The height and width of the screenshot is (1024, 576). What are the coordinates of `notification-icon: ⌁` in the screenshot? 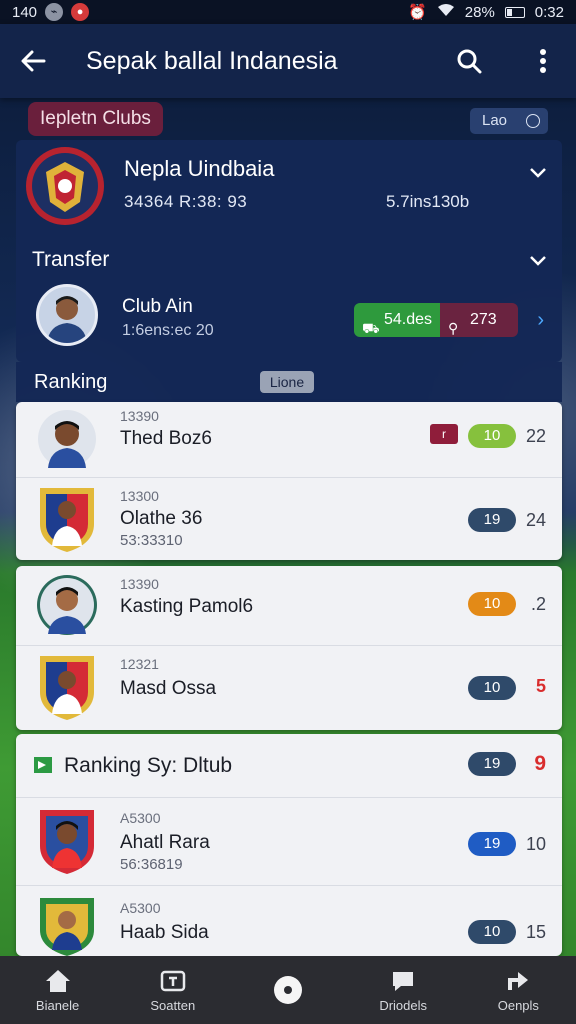 It's located at (54, 12).